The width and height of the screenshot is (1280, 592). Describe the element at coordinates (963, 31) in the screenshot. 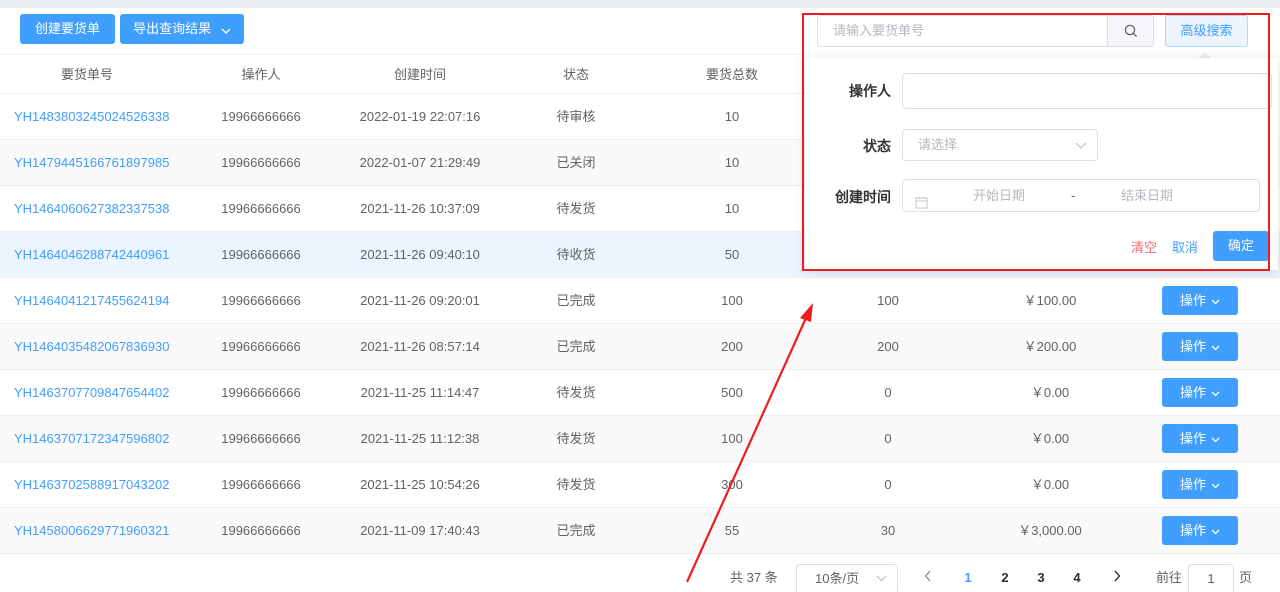

I see `order-no-search-input: 请输入要货单号` at that location.